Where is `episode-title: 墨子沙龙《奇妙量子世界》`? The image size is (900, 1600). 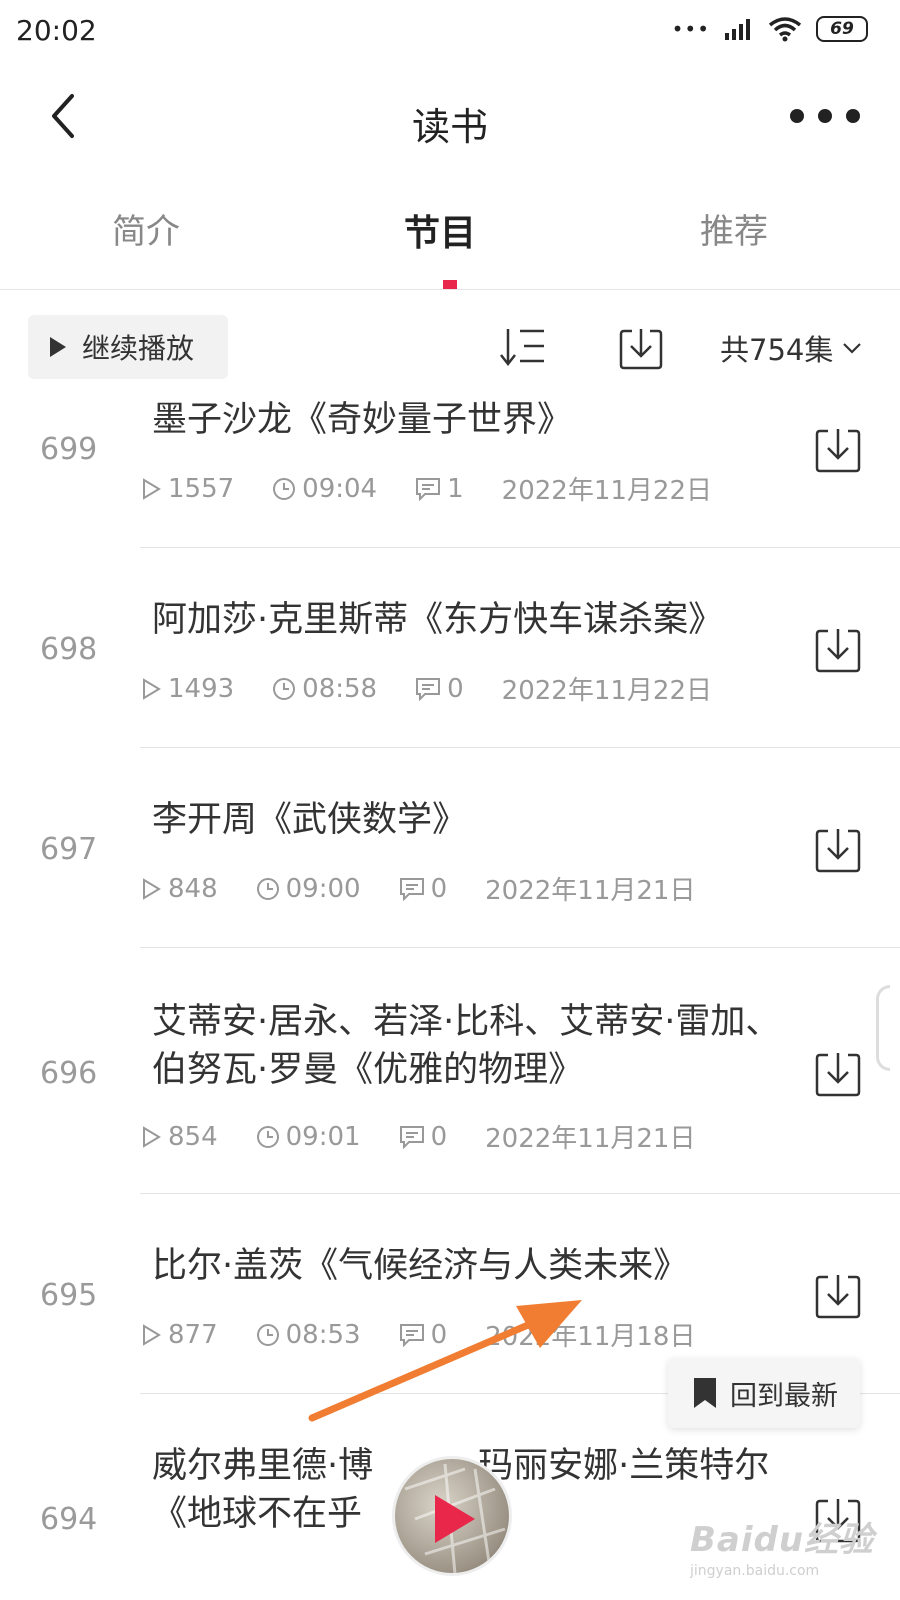 episode-title: 墨子沙龙《奇妙量子世界》 is located at coordinates (362, 420).